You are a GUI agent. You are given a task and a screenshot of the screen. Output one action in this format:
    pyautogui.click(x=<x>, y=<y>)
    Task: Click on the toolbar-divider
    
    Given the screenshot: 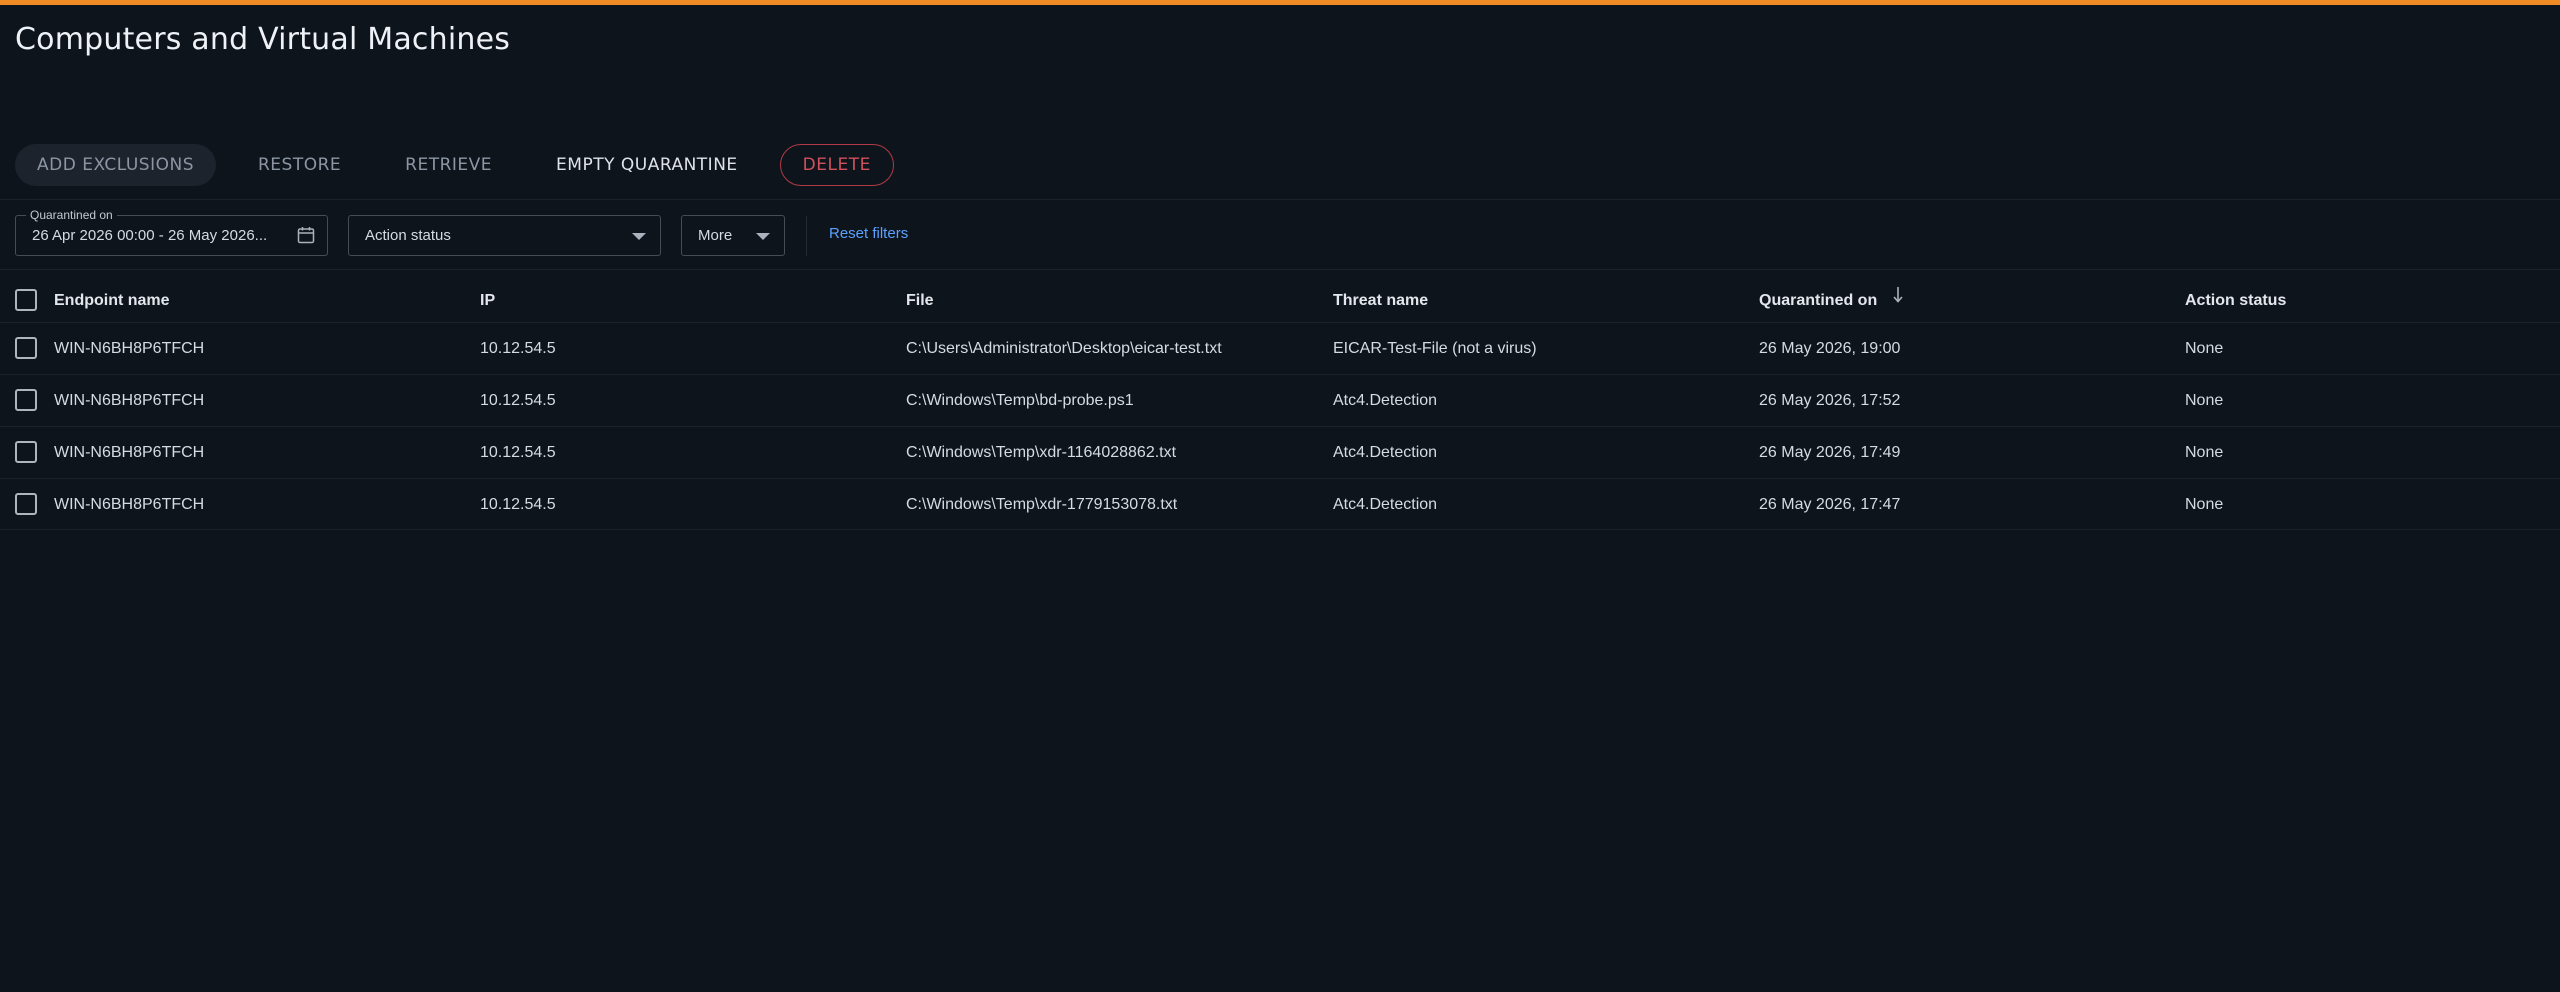 What is the action you would take?
    pyautogui.click(x=1280, y=199)
    